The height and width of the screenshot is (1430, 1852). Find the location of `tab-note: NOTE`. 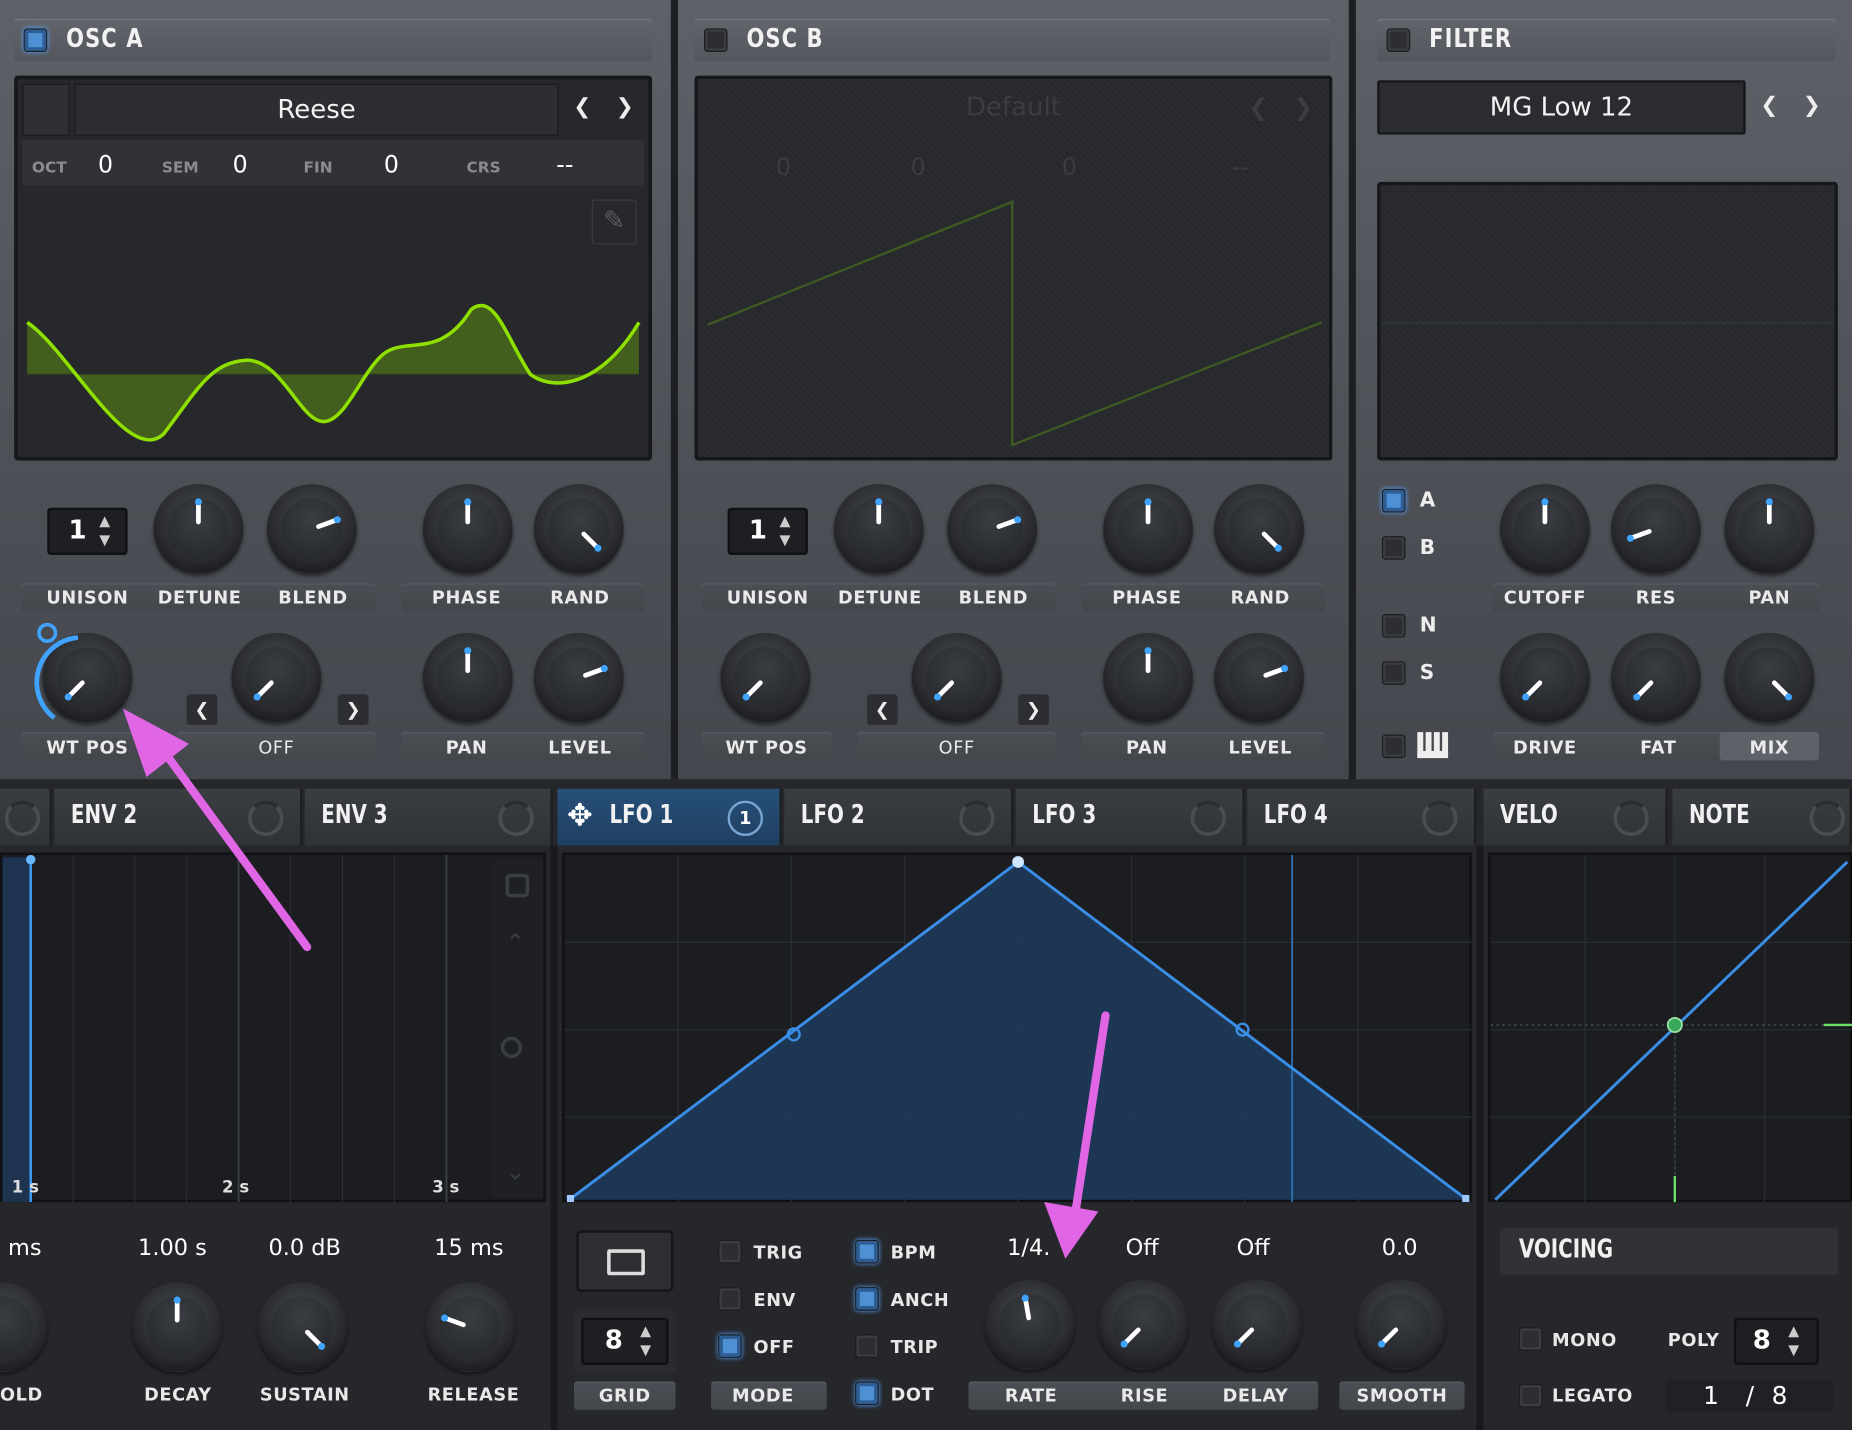

tab-note: NOTE is located at coordinates (1762, 817).